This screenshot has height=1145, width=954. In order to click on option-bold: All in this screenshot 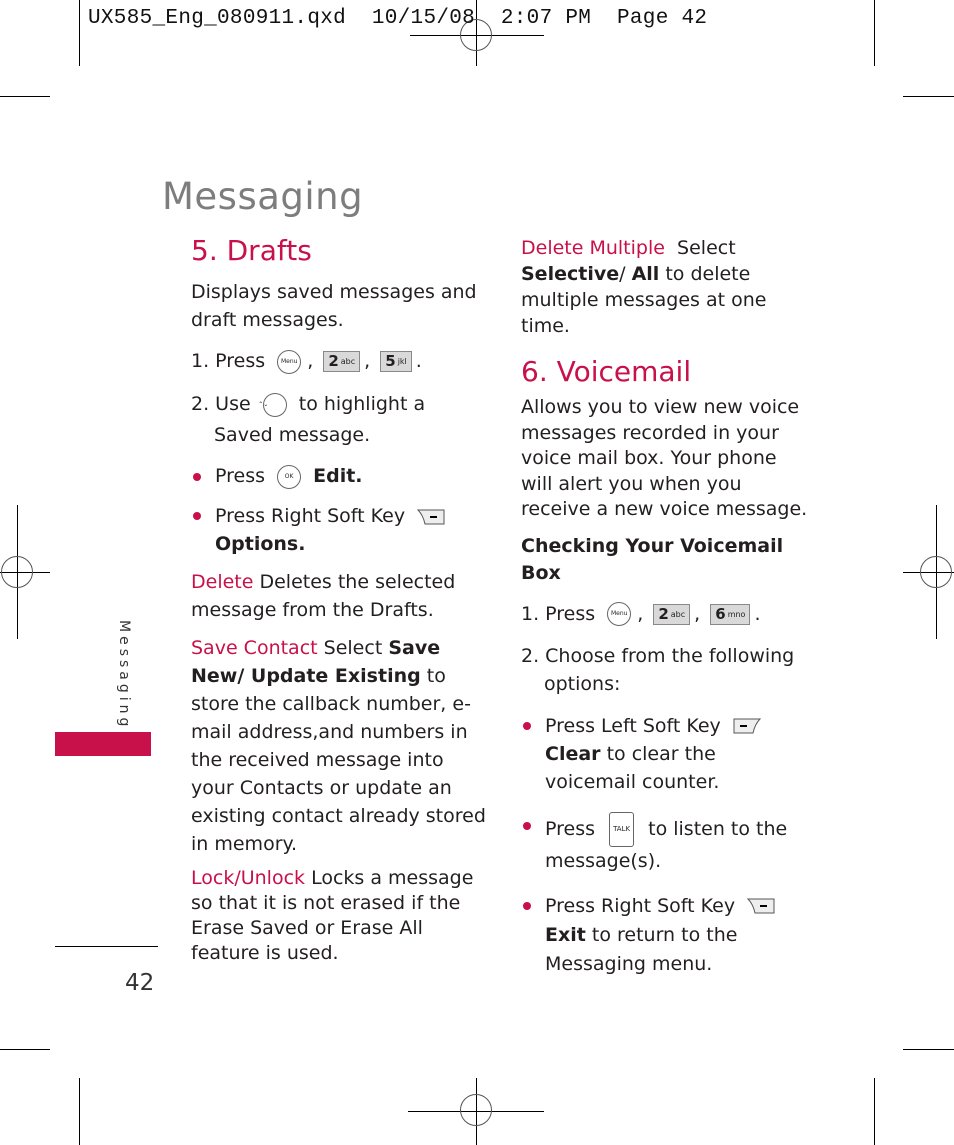, I will do `click(645, 274)`.